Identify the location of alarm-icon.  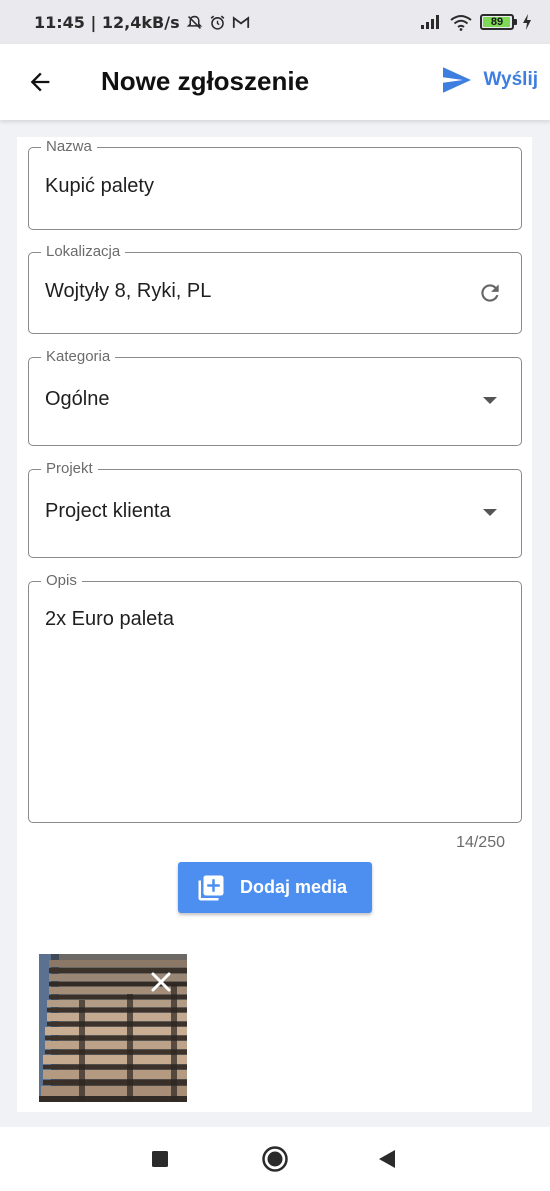
(217, 22).